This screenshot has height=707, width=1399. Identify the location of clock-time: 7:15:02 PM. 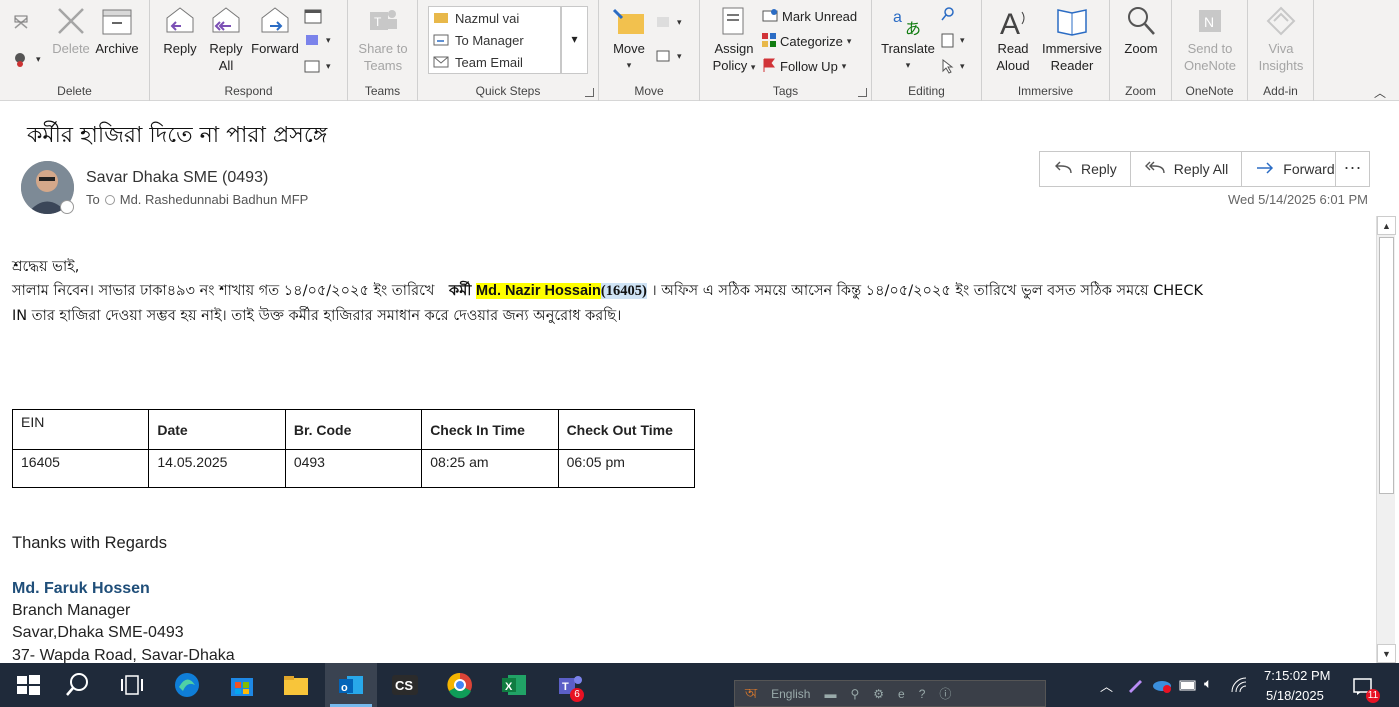
(1297, 675).